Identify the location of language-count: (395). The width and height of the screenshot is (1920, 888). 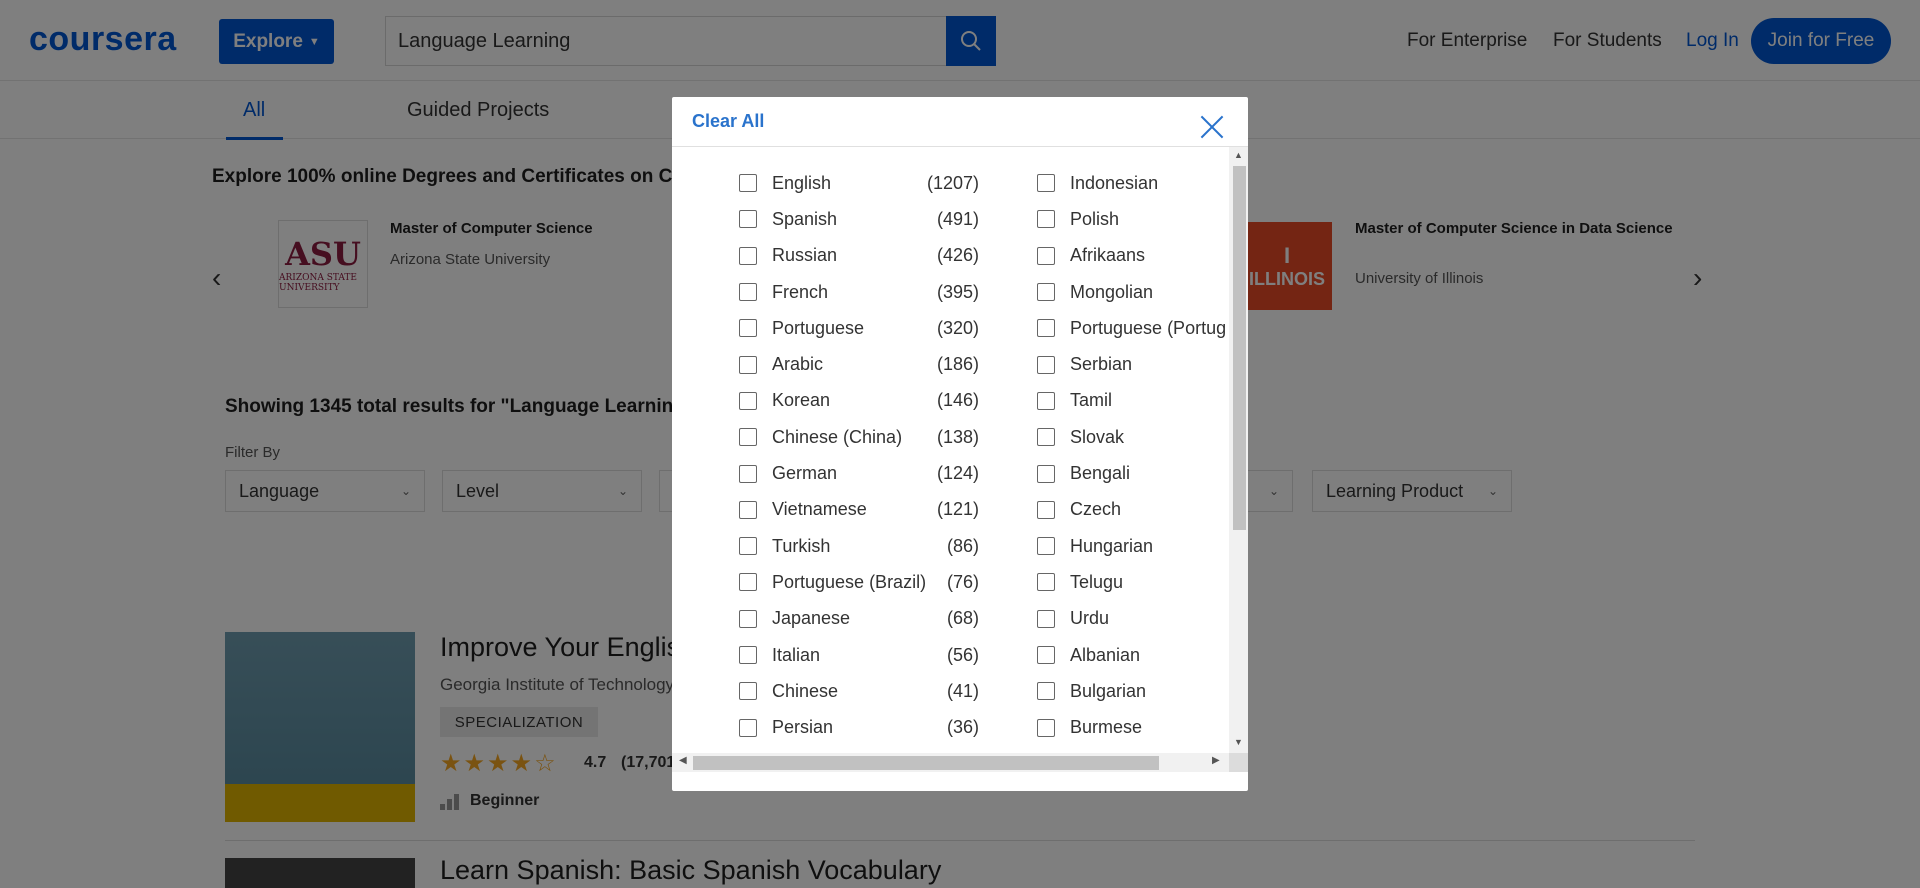
(957, 291).